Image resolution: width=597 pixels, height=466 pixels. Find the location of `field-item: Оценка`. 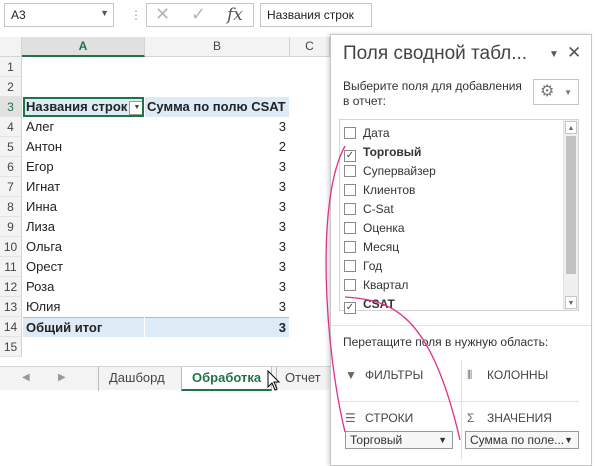

field-item: Оценка is located at coordinates (374, 228).